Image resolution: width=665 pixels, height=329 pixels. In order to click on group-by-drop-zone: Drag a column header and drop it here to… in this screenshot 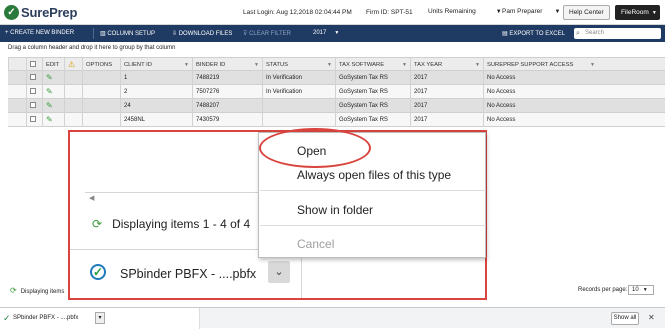, I will do `click(91, 48)`.